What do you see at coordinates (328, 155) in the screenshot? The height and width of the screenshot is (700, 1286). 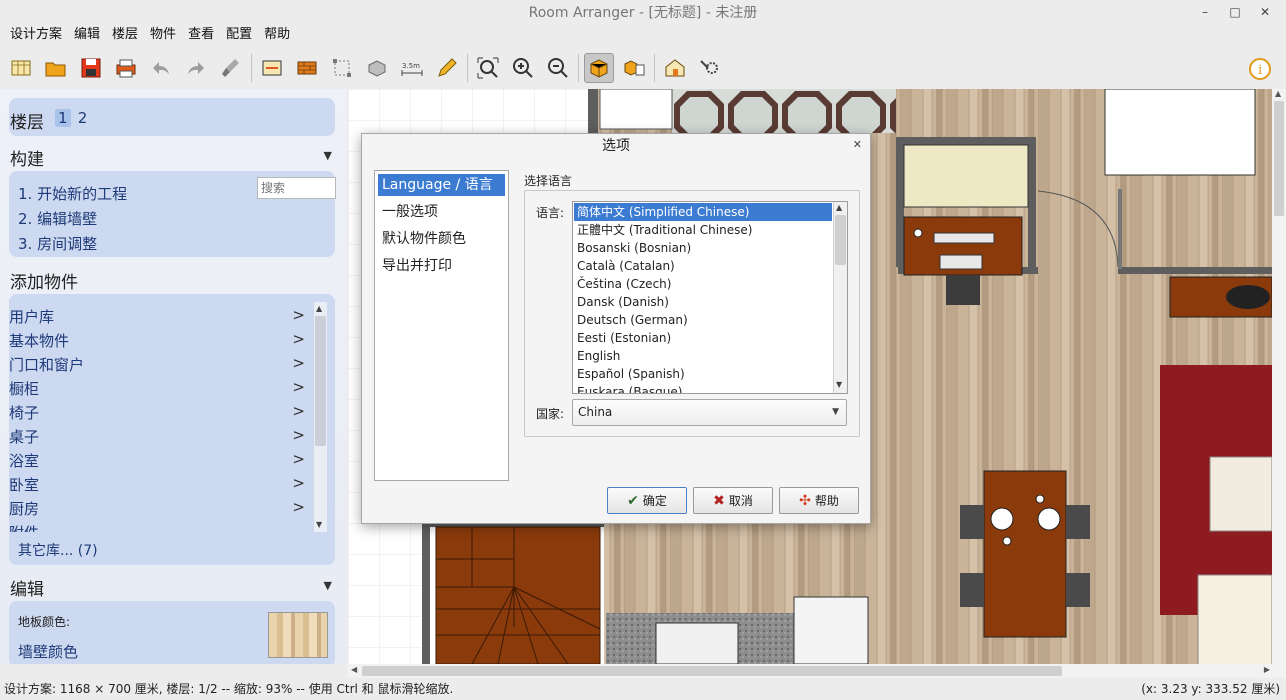 I see `collapse-build-icon: ▼` at bounding box center [328, 155].